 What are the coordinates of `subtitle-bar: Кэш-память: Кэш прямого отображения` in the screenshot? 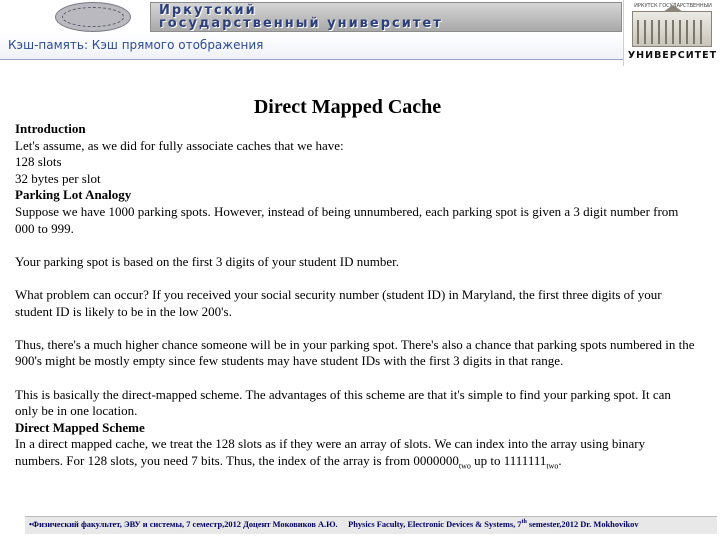 It's located at (311, 47).